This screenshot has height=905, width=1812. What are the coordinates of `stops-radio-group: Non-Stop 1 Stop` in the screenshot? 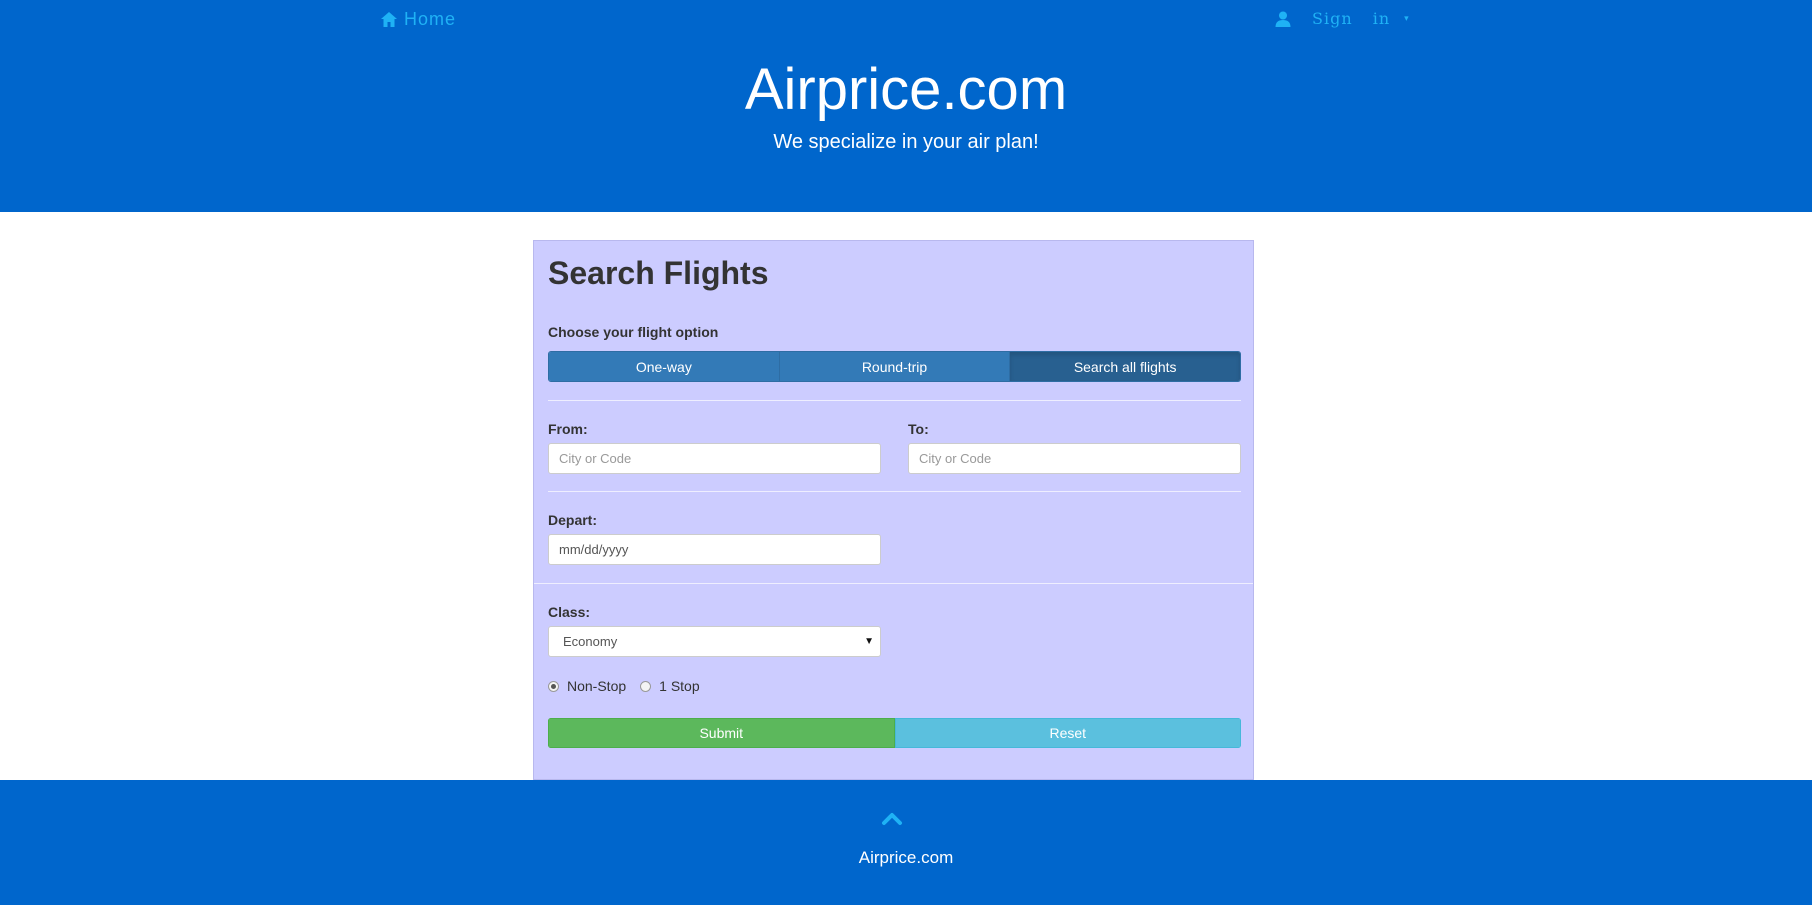 It's located at (631, 686).